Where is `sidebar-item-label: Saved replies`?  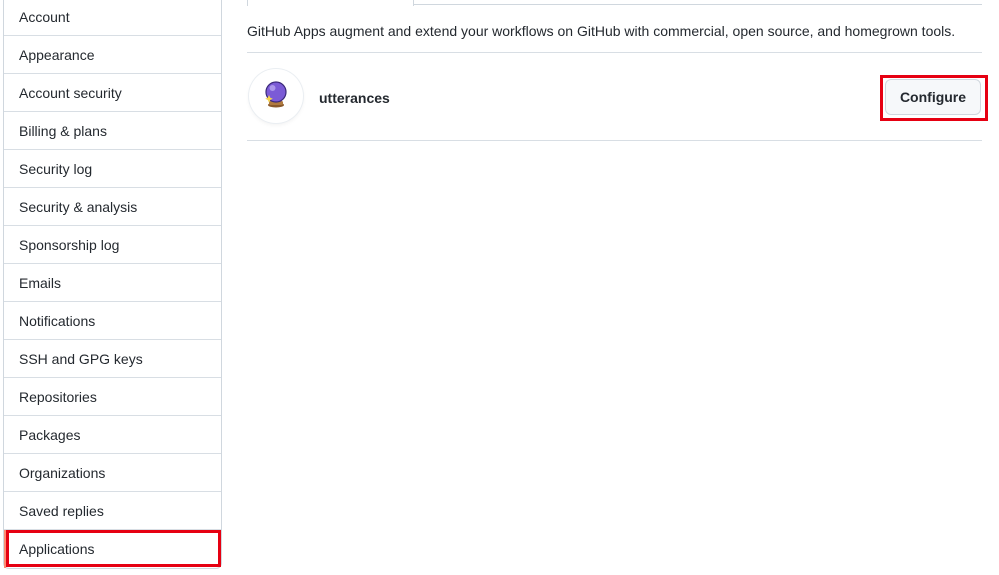
sidebar-item-label: Saved replies is located at coordinates (61, 510).